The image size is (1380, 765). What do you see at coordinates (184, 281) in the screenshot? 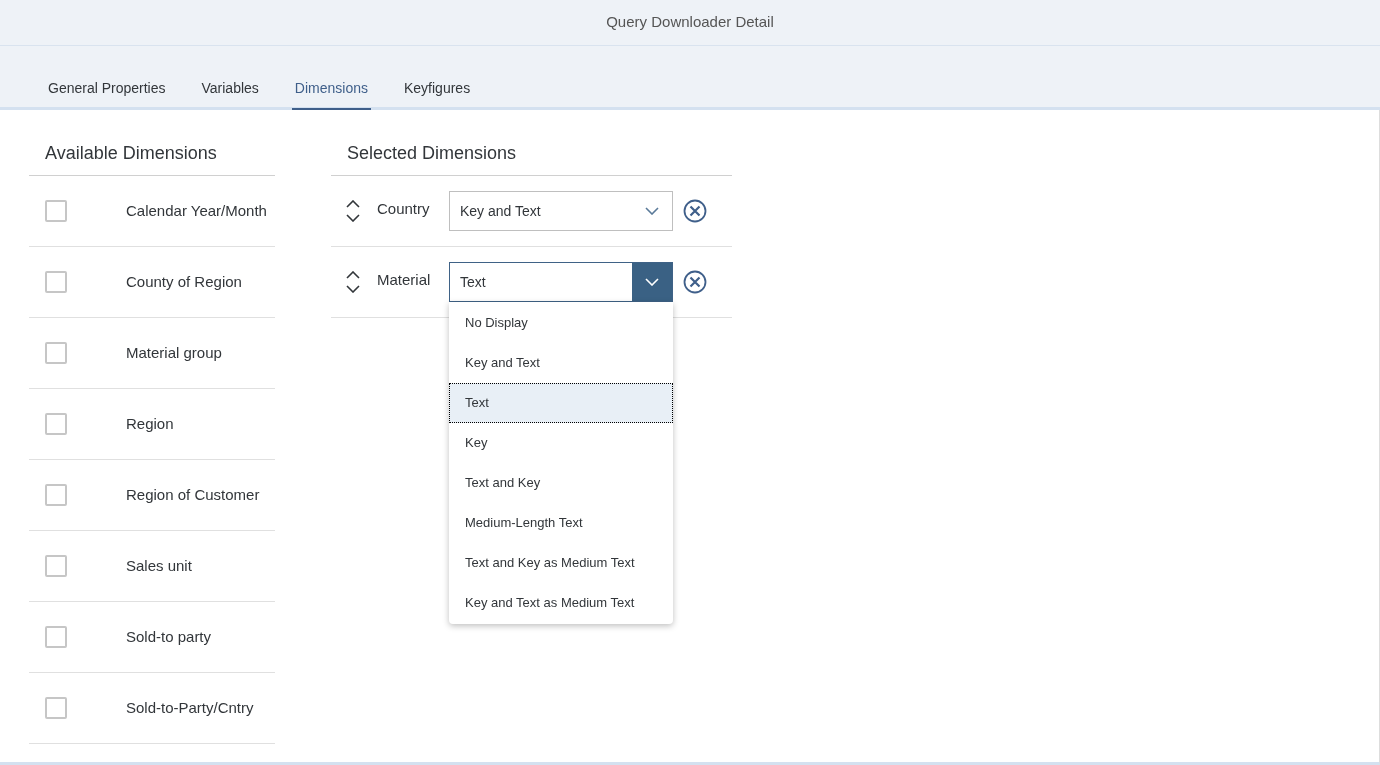
I see `dimension-label: County of Region` at bounding box center [184, 281].